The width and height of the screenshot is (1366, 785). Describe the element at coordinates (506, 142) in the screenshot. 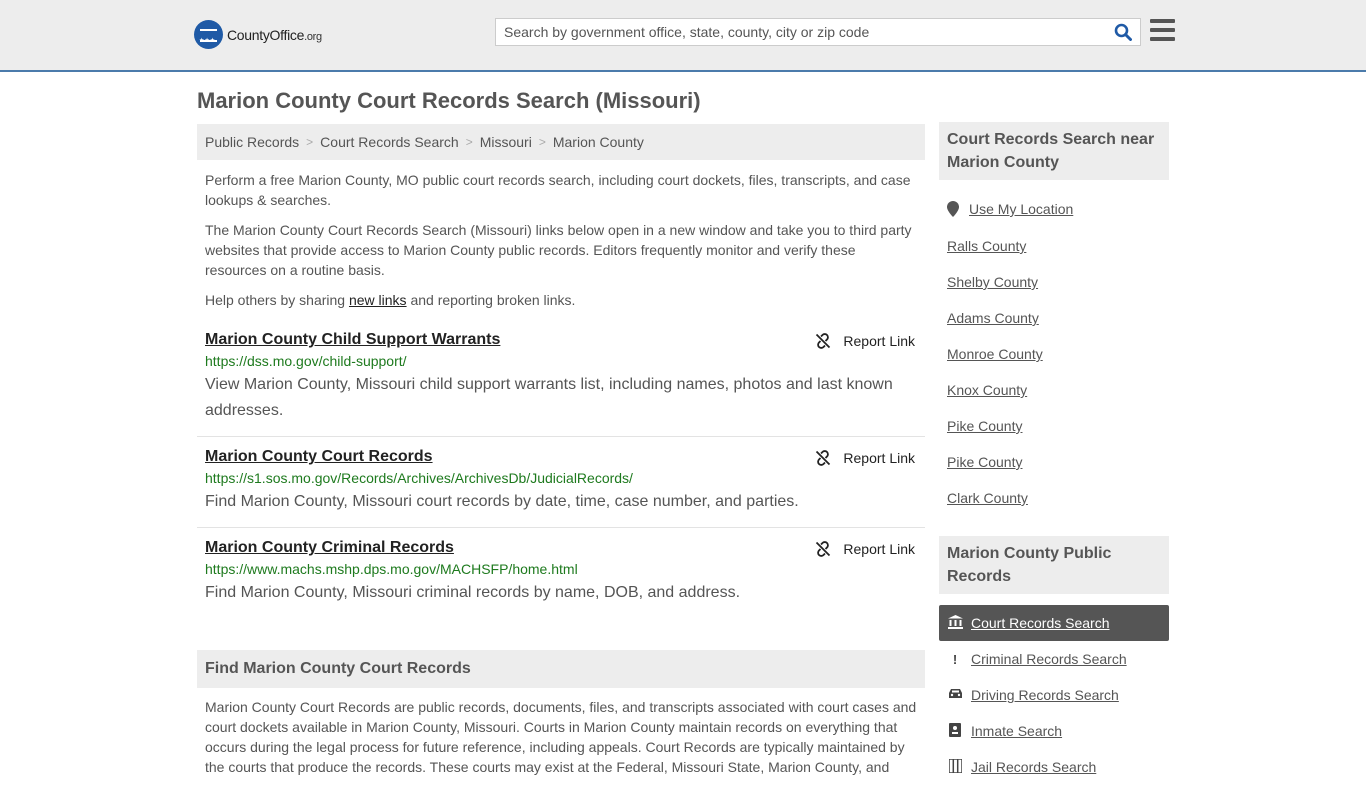

I see `breadcrumb-missouri: Missouri` at that location.